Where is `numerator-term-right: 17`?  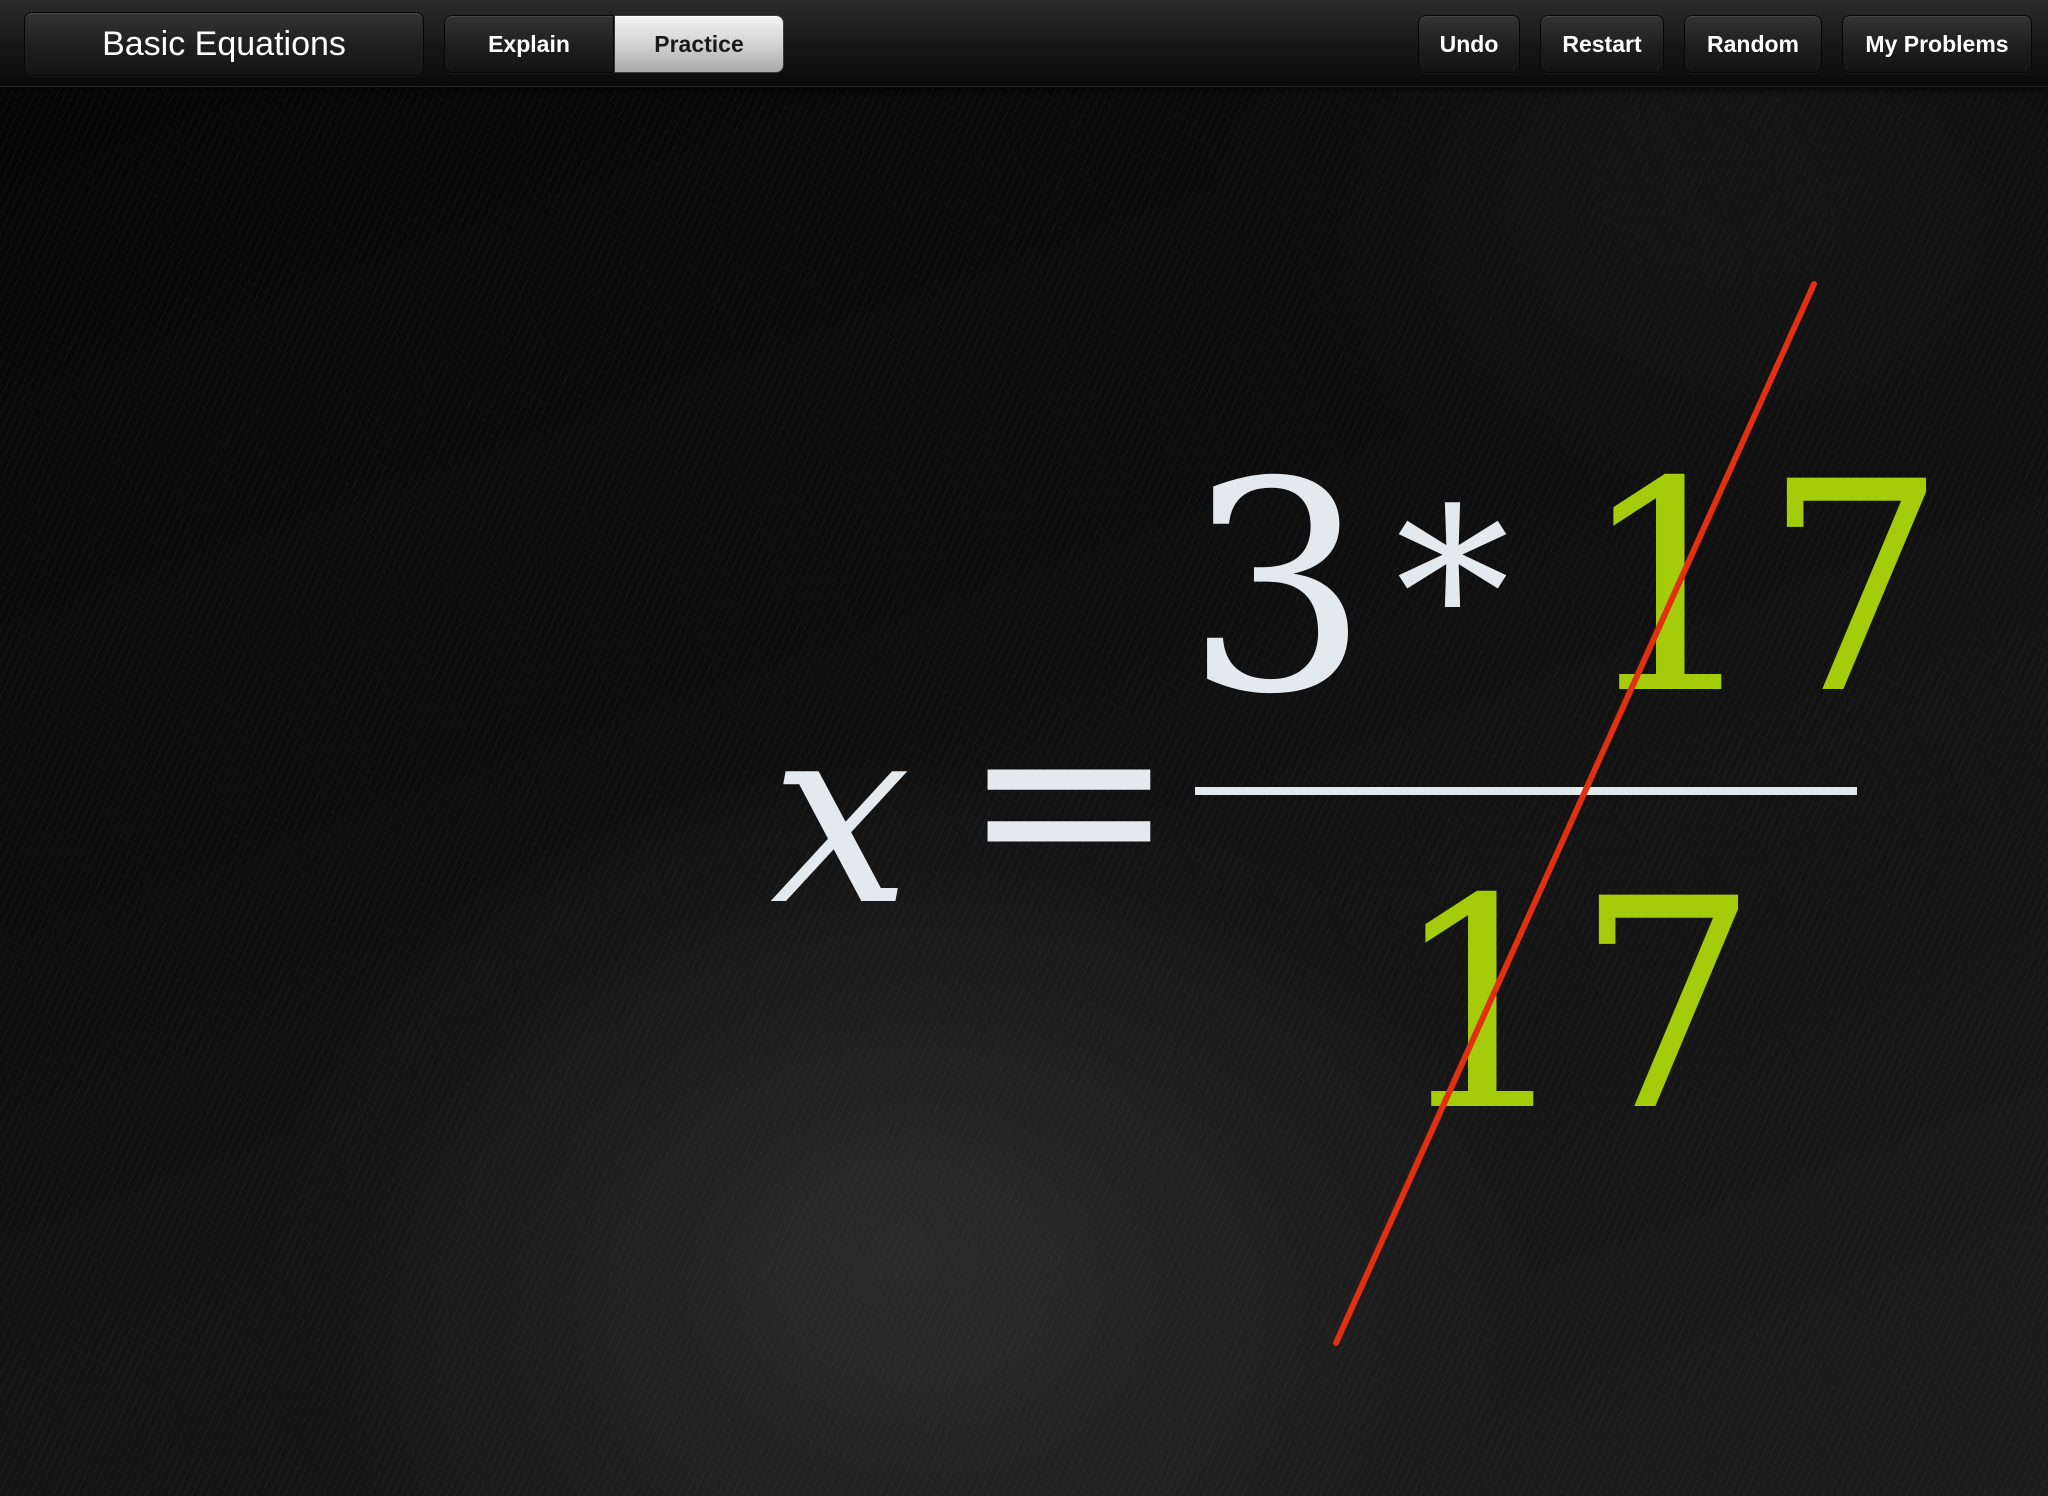 numerator-term-right: 17 is located at coordinates (1762, 590).